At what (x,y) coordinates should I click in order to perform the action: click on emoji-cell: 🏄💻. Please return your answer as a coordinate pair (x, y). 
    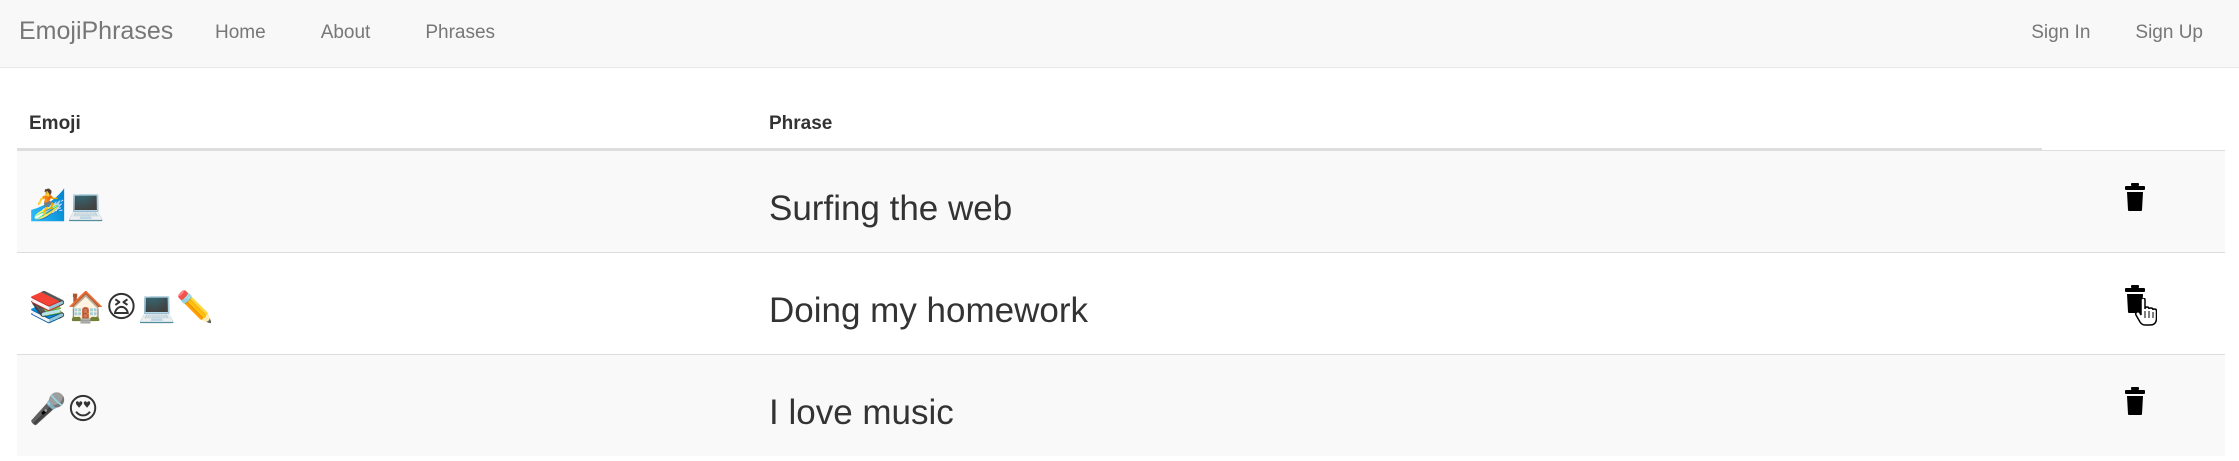
    Looking at the image, I should click on (67, 205).